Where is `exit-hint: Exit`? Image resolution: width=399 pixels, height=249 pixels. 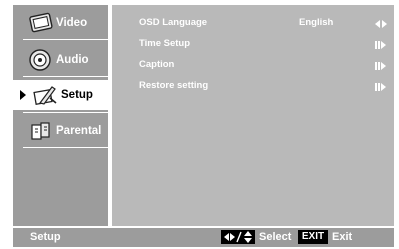
exit-hint: Exit is located at coordinates (342, 237).